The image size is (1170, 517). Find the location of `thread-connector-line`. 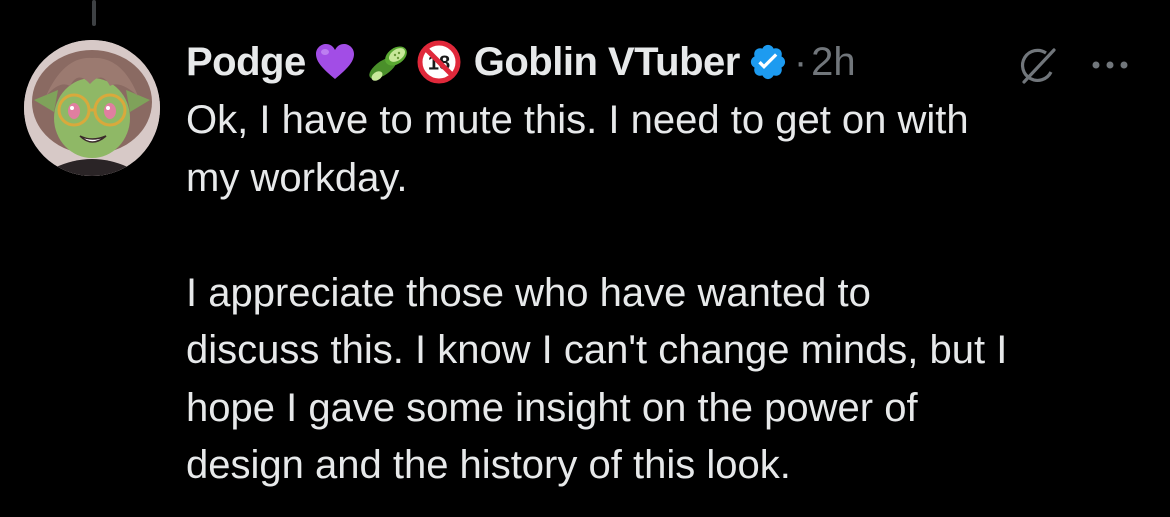

thread-connector-line is located at coordinates (94, 13).